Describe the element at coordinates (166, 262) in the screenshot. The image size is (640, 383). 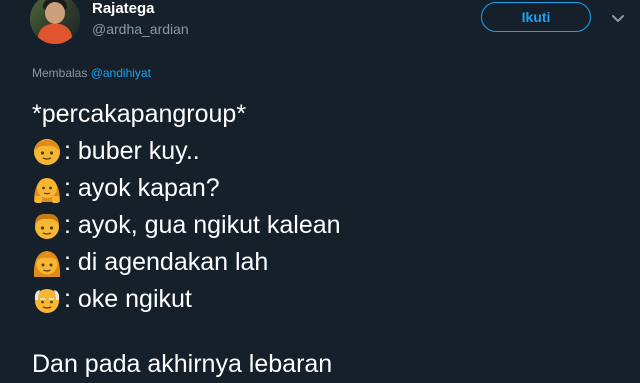
I see `chat-line-text: : di agendakan lah` at that location.